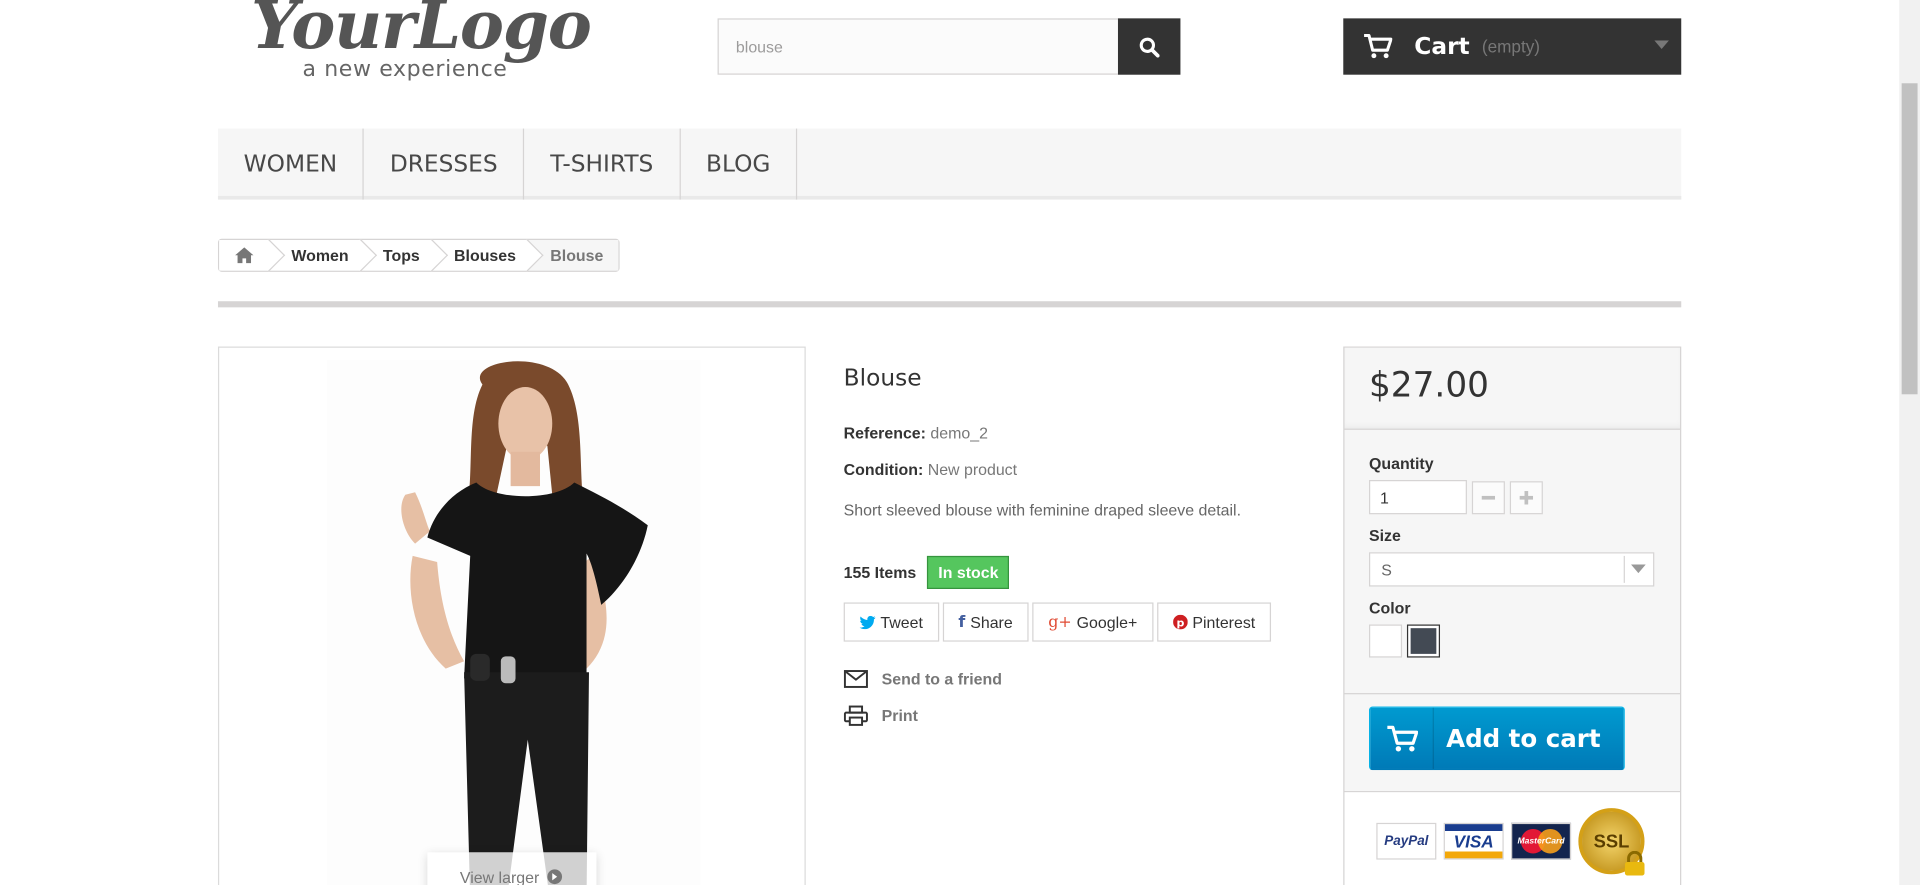 Image resolution: width=1920 pixels, height=885 pixels. Describe the element at coordinates (513, 622) in the screenshot. I see `product-photo` at that location.